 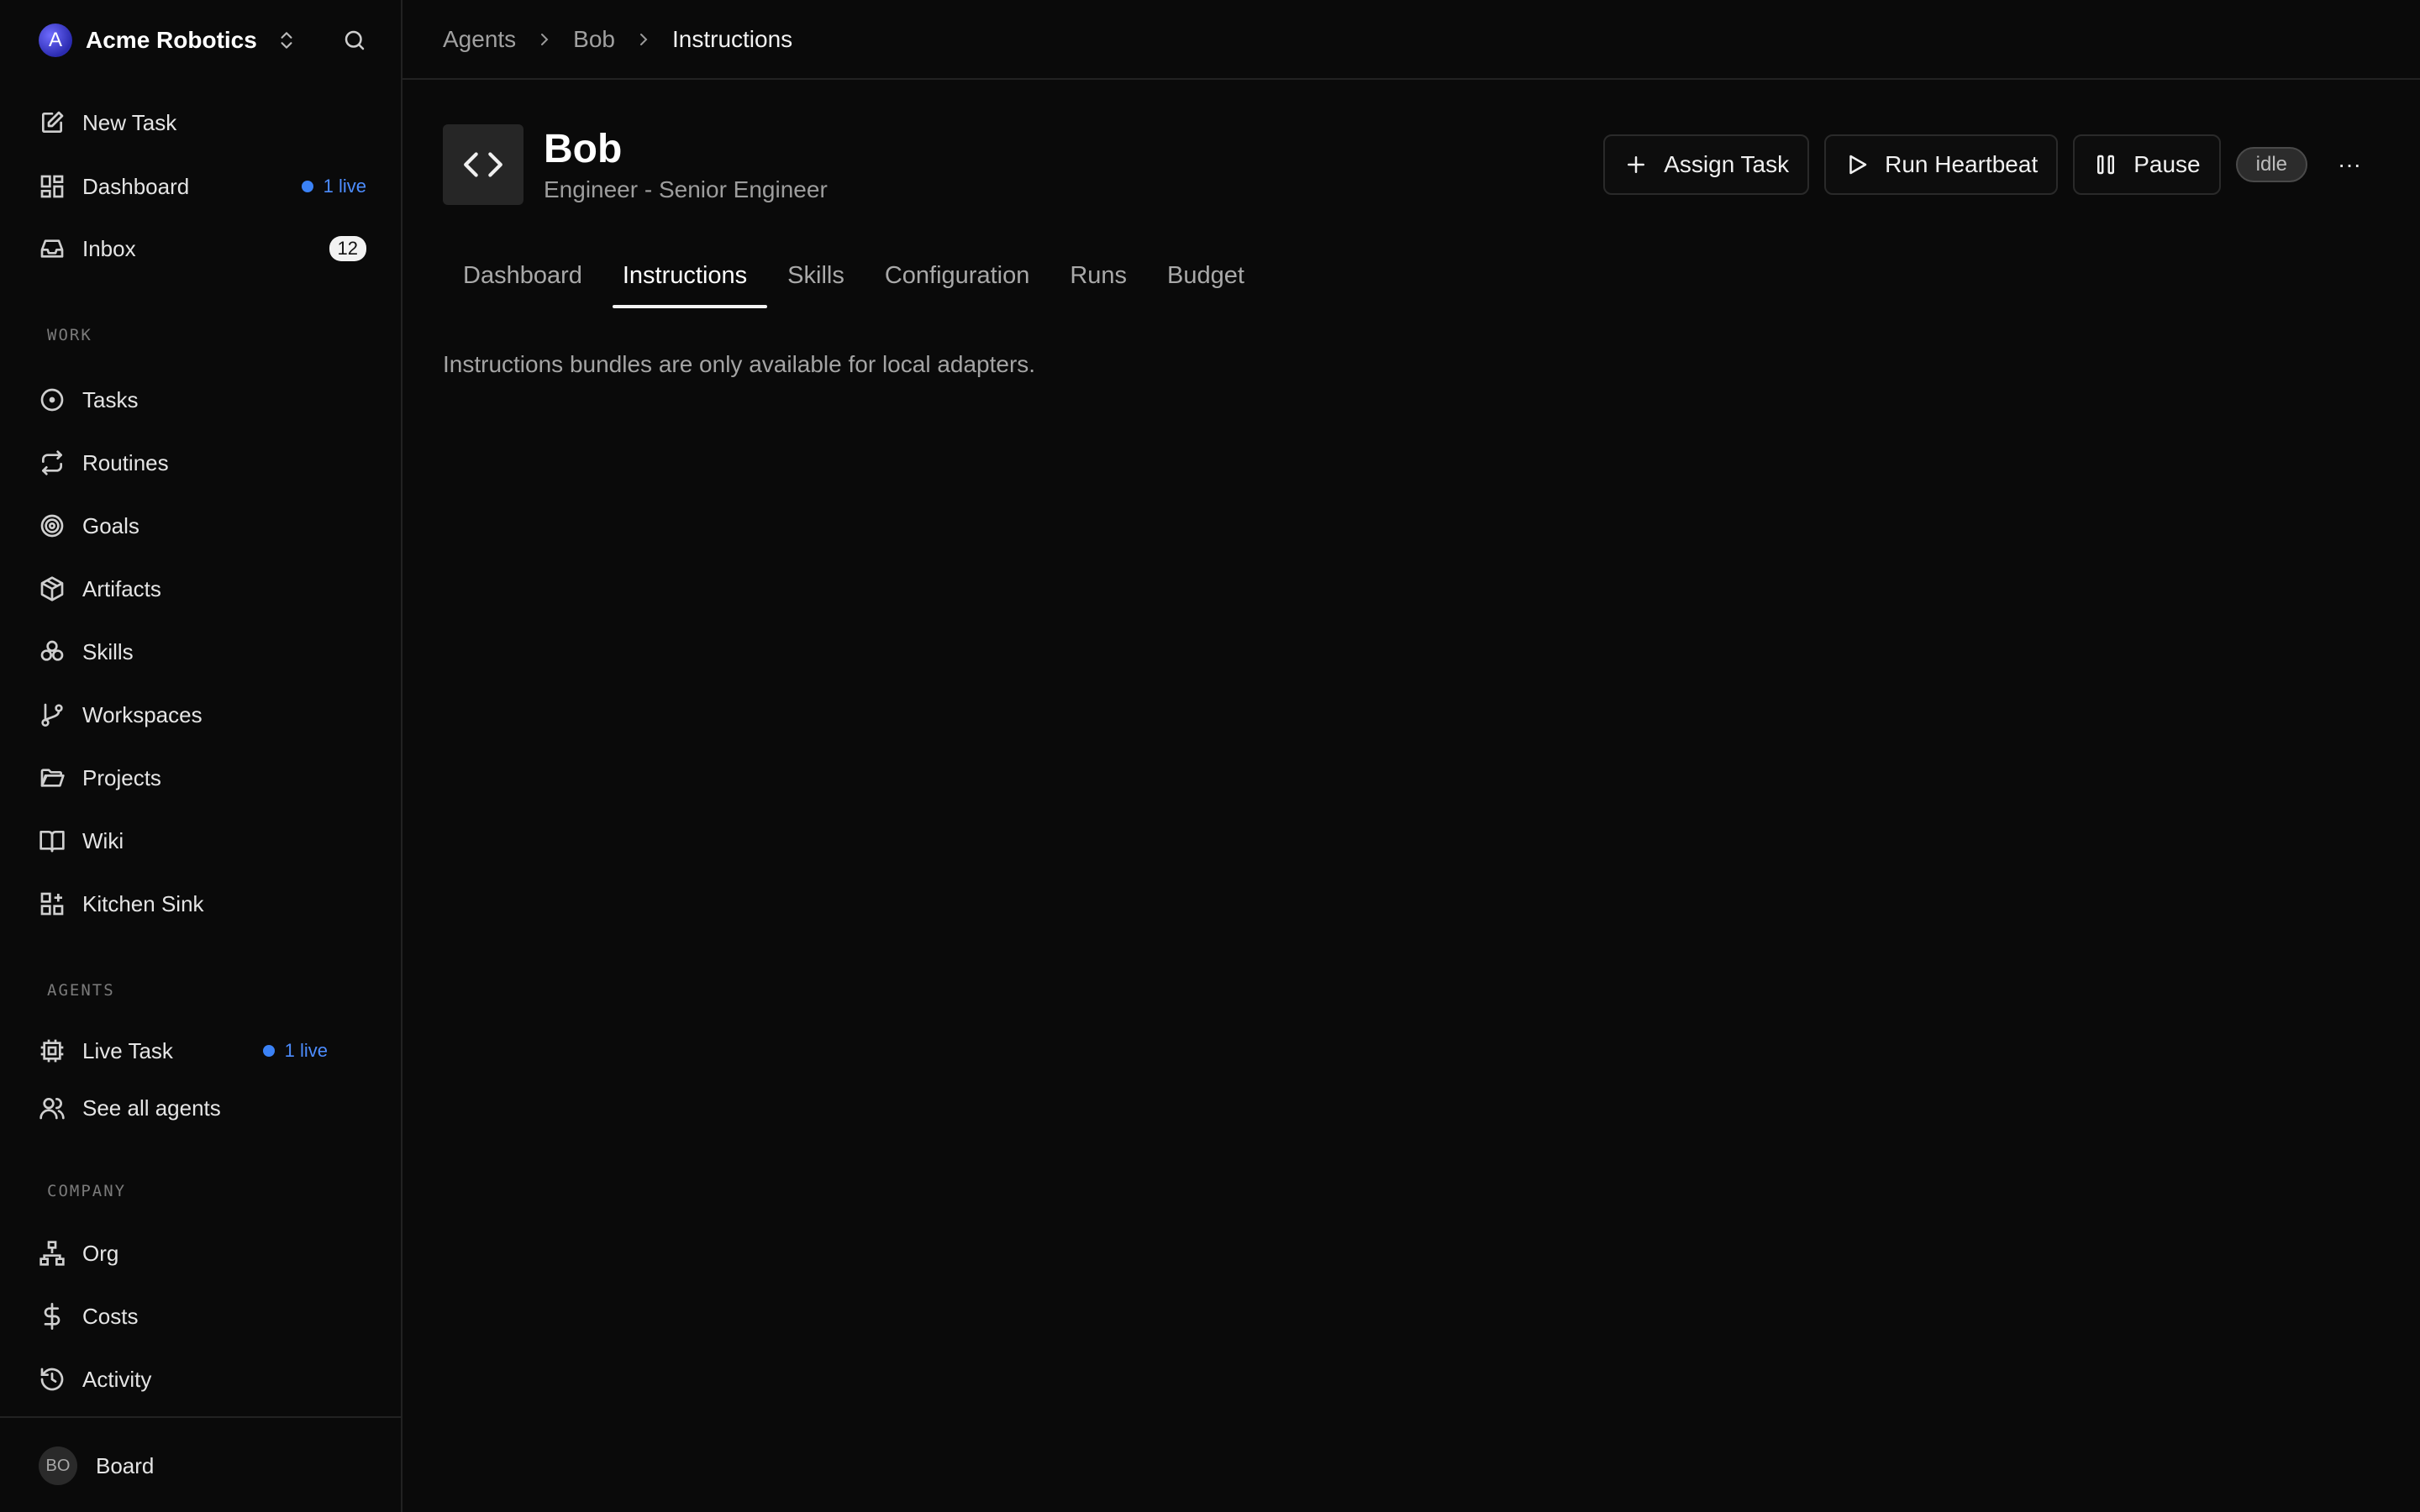 I want to click on agent-header: Bob Engineer - Senior Engineer, so click(x=635, y=164).